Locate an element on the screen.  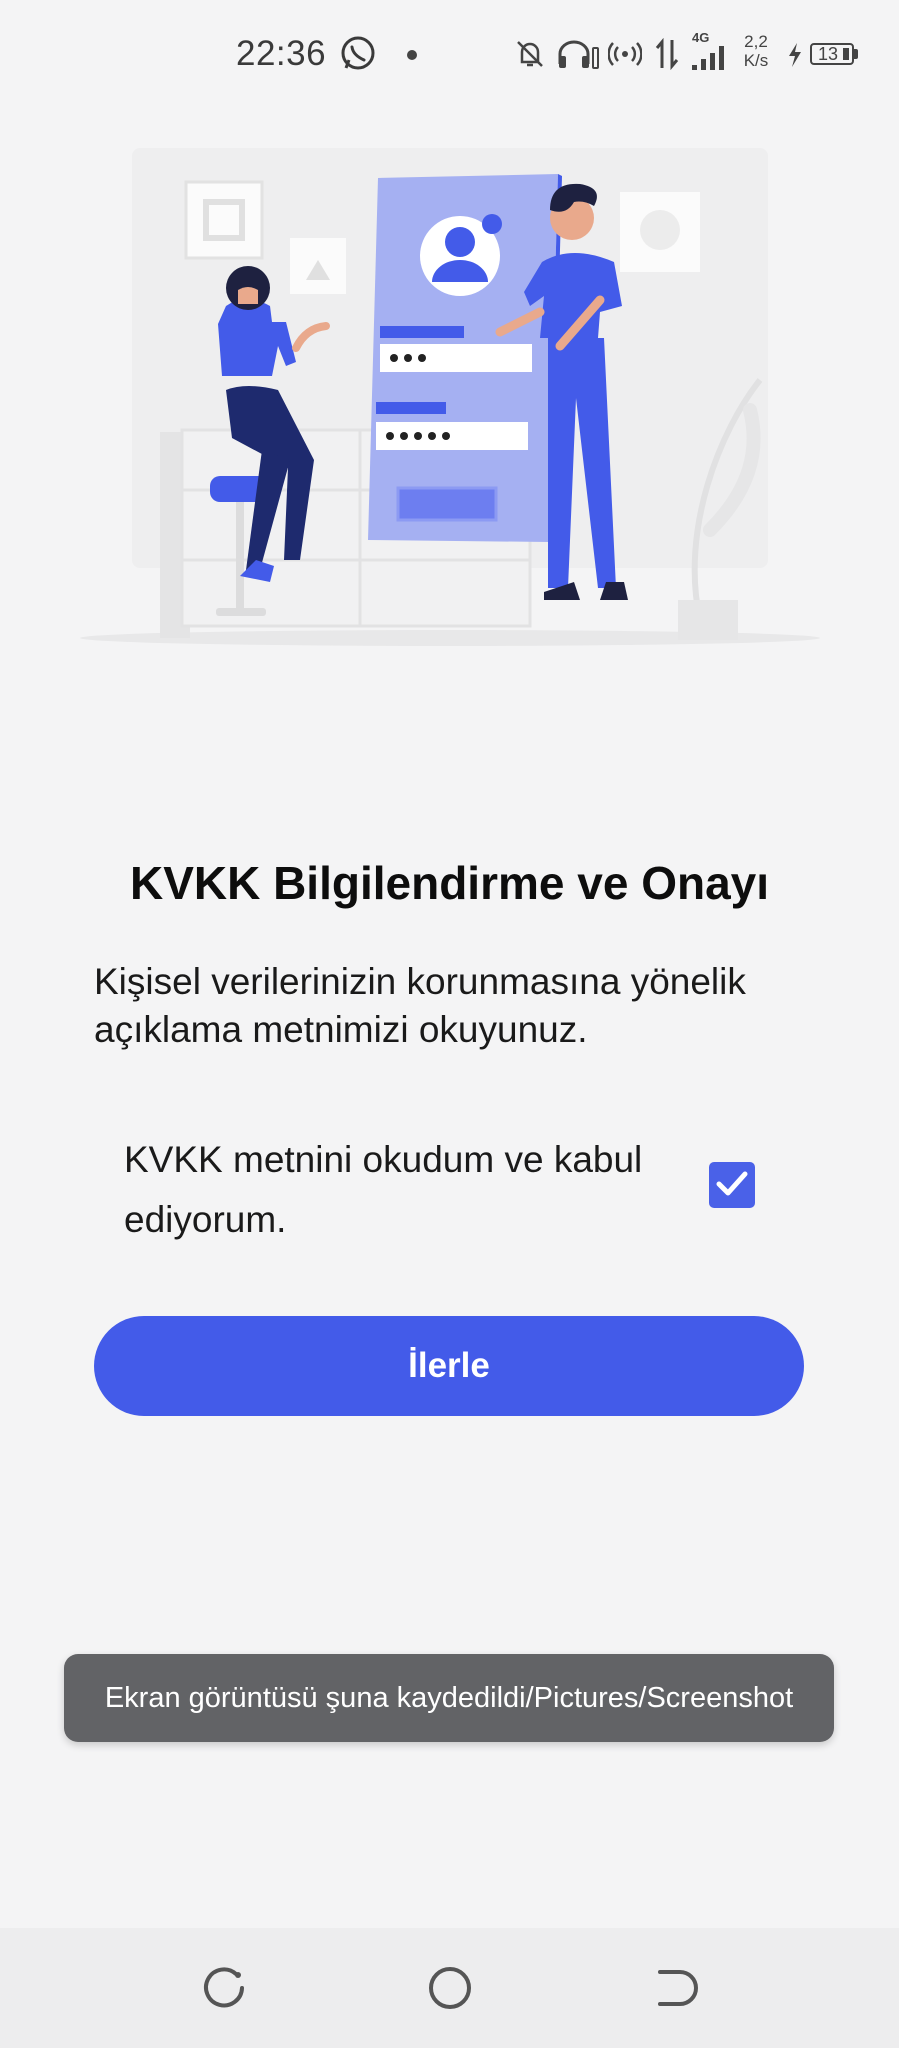
consent-checkbox is located at coordinates (732, 1185).